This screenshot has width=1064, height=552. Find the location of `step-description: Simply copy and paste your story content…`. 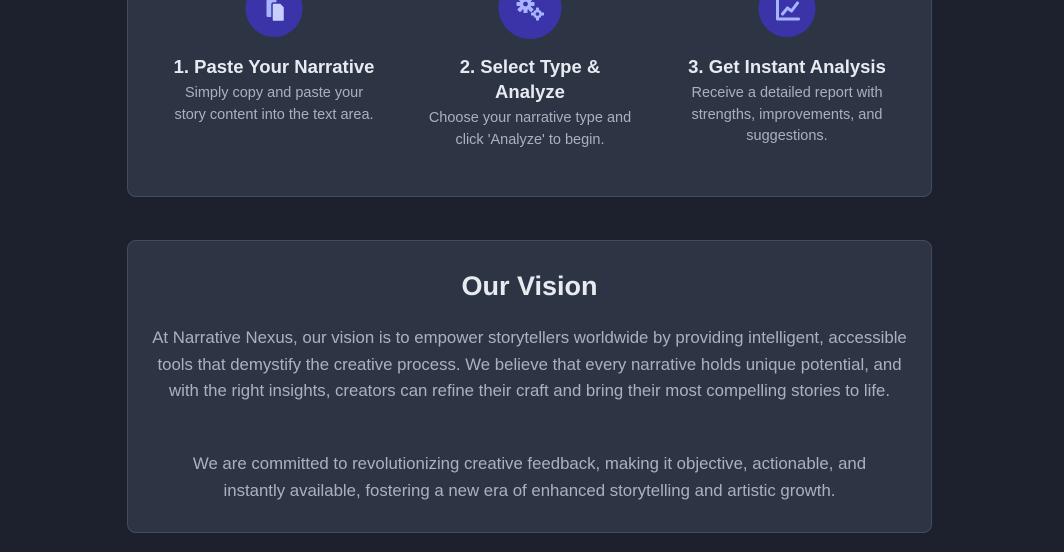

step-description: Simply copy and paste your story content… is located at coordinates (274, 104).